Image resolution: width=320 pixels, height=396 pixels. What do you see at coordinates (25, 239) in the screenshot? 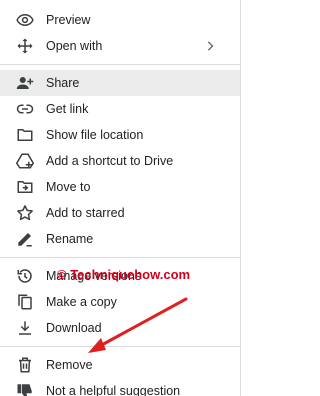
I see `pencil-icon` at bounding box center [25, 239].